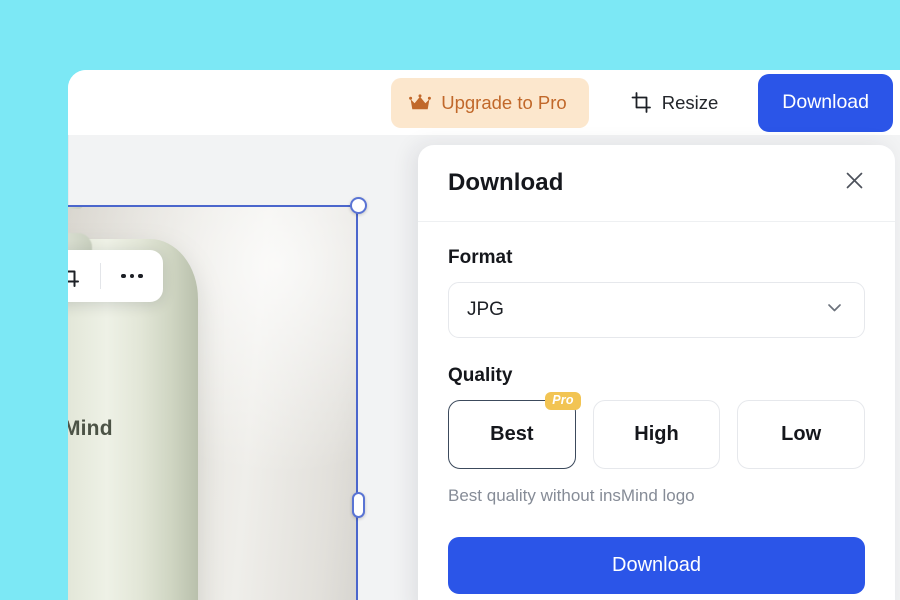 Image resolution: width=900 pixels, height=600 pixels. I want to click on mini-toolbar-more-button, so click(132, 276).